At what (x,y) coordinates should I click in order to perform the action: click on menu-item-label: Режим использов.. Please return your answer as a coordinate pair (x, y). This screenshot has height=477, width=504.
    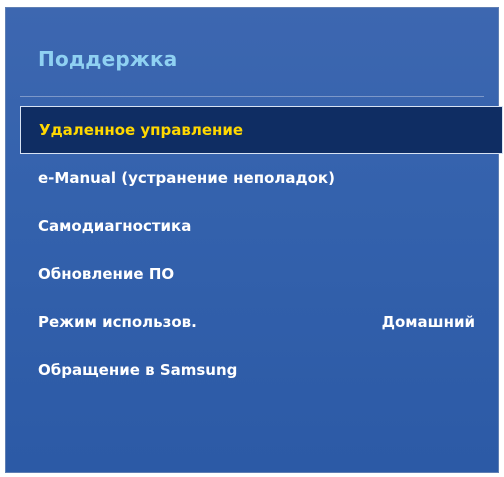
    Looking at the image, I should click on (117, 322).